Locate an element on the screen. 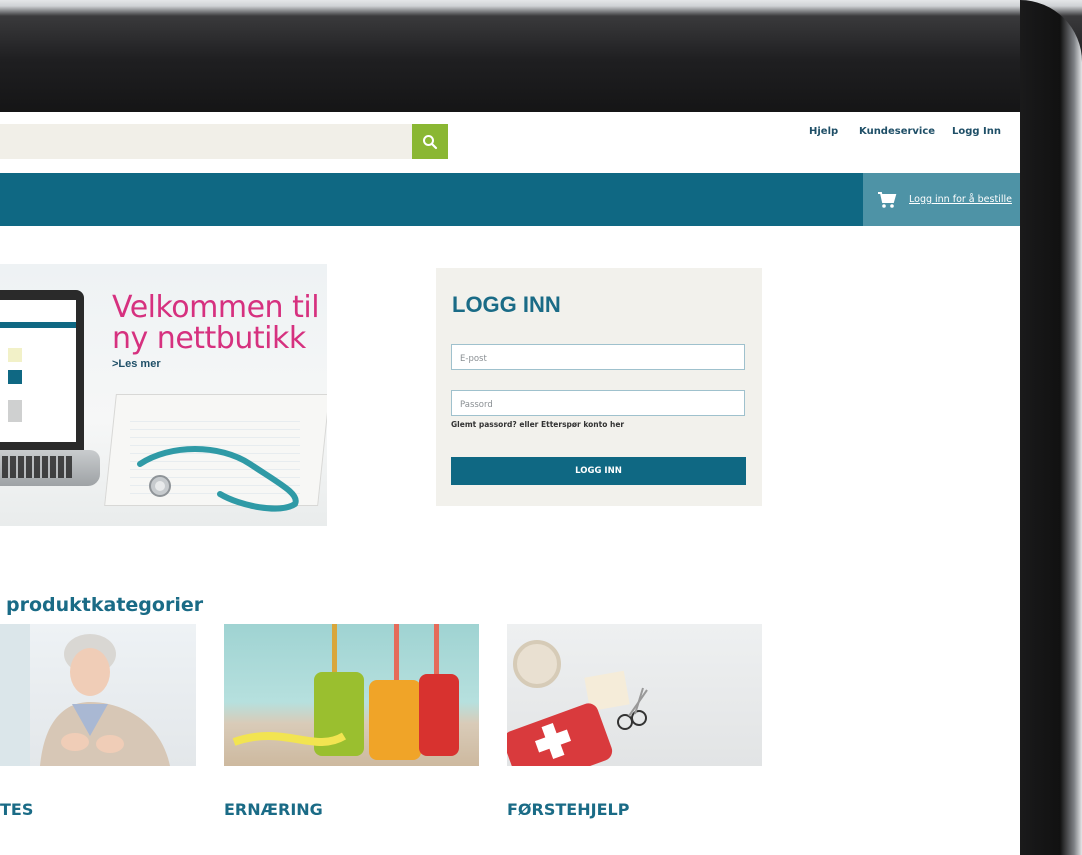  category-label-nutrition: ERNÆRING is located at coordinates (273, 809).